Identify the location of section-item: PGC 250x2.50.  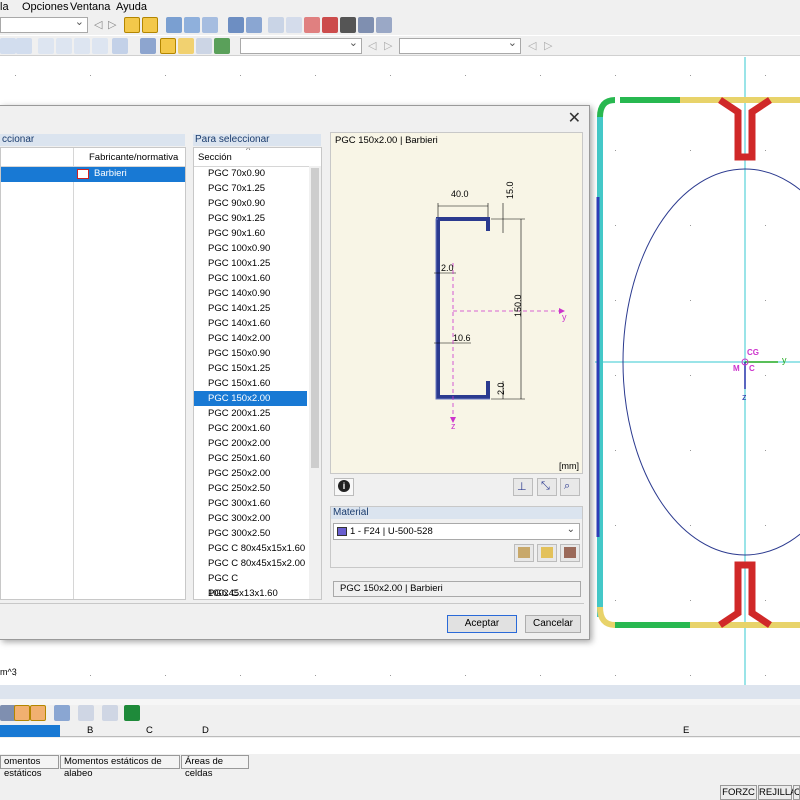
(250, 488).